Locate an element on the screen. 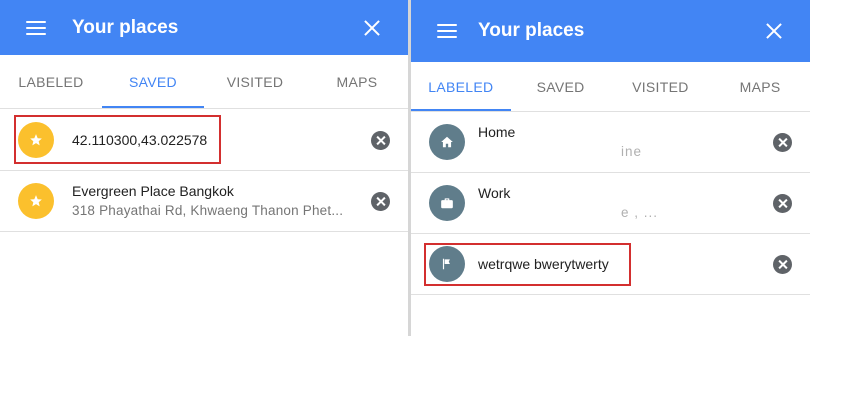  place-address: ine is located at coordinates (632, 151).